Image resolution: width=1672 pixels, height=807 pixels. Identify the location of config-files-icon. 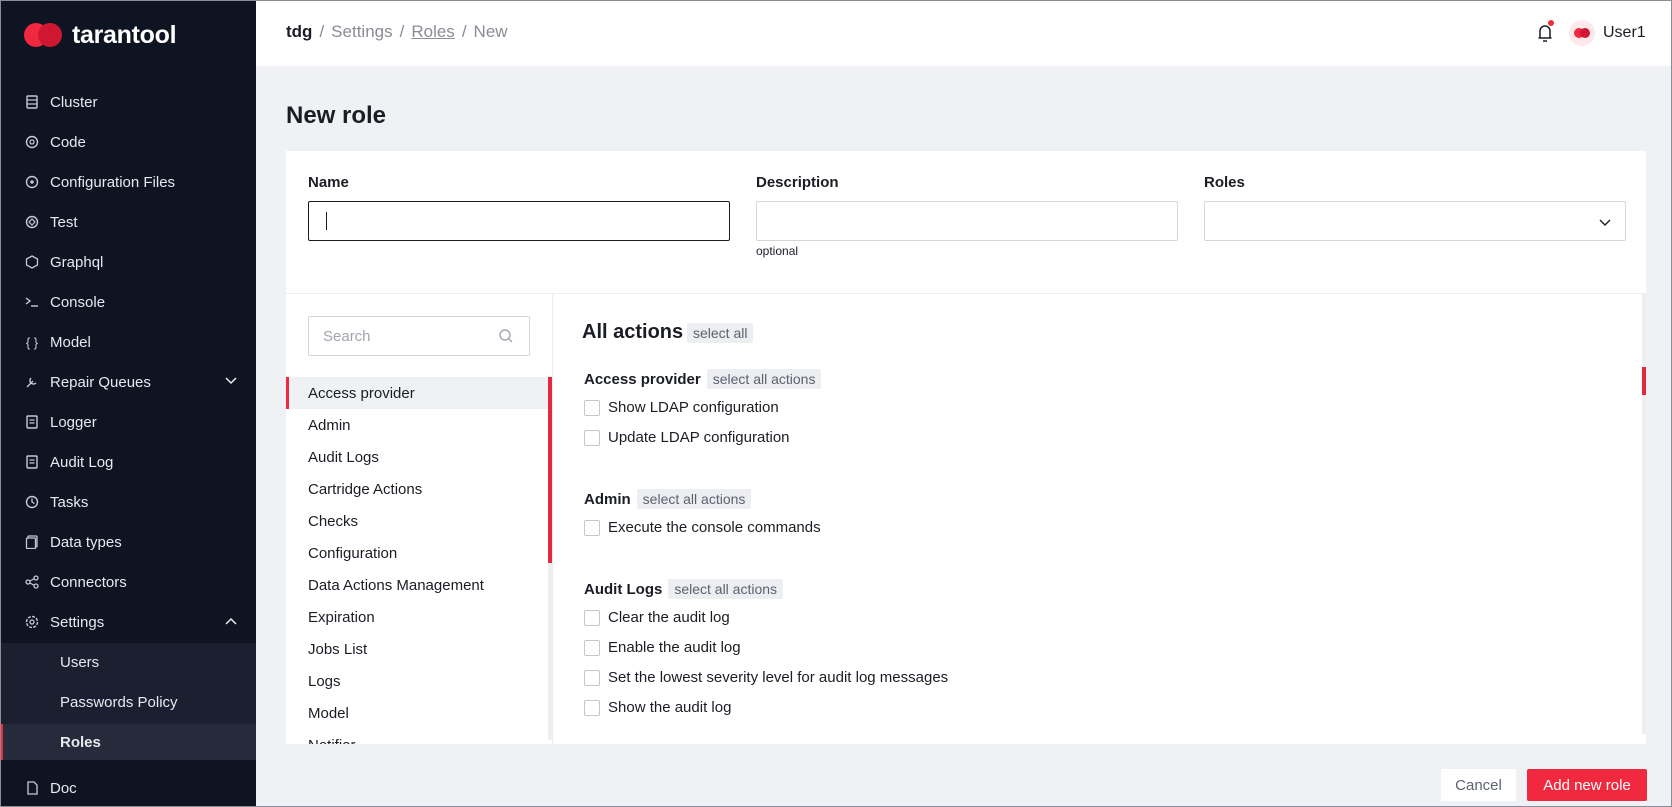
(32, 182).